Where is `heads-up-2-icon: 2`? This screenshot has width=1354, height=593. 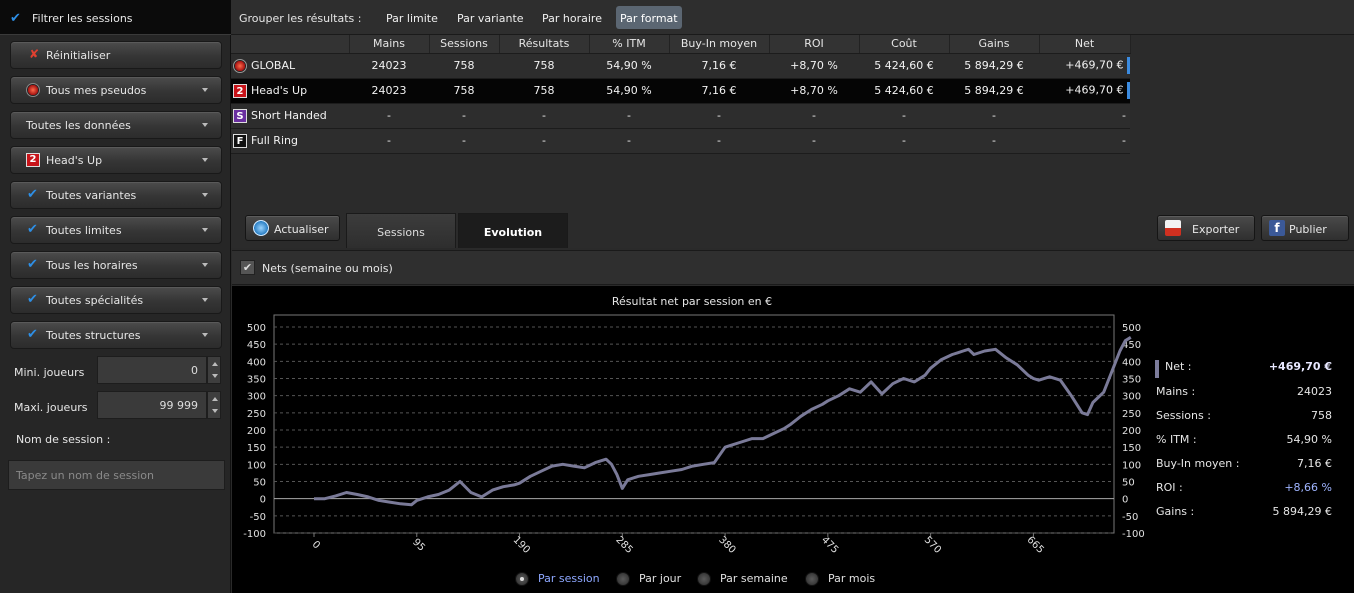 heads-up-2-icon: 2 is located at coordinates (33, 160).